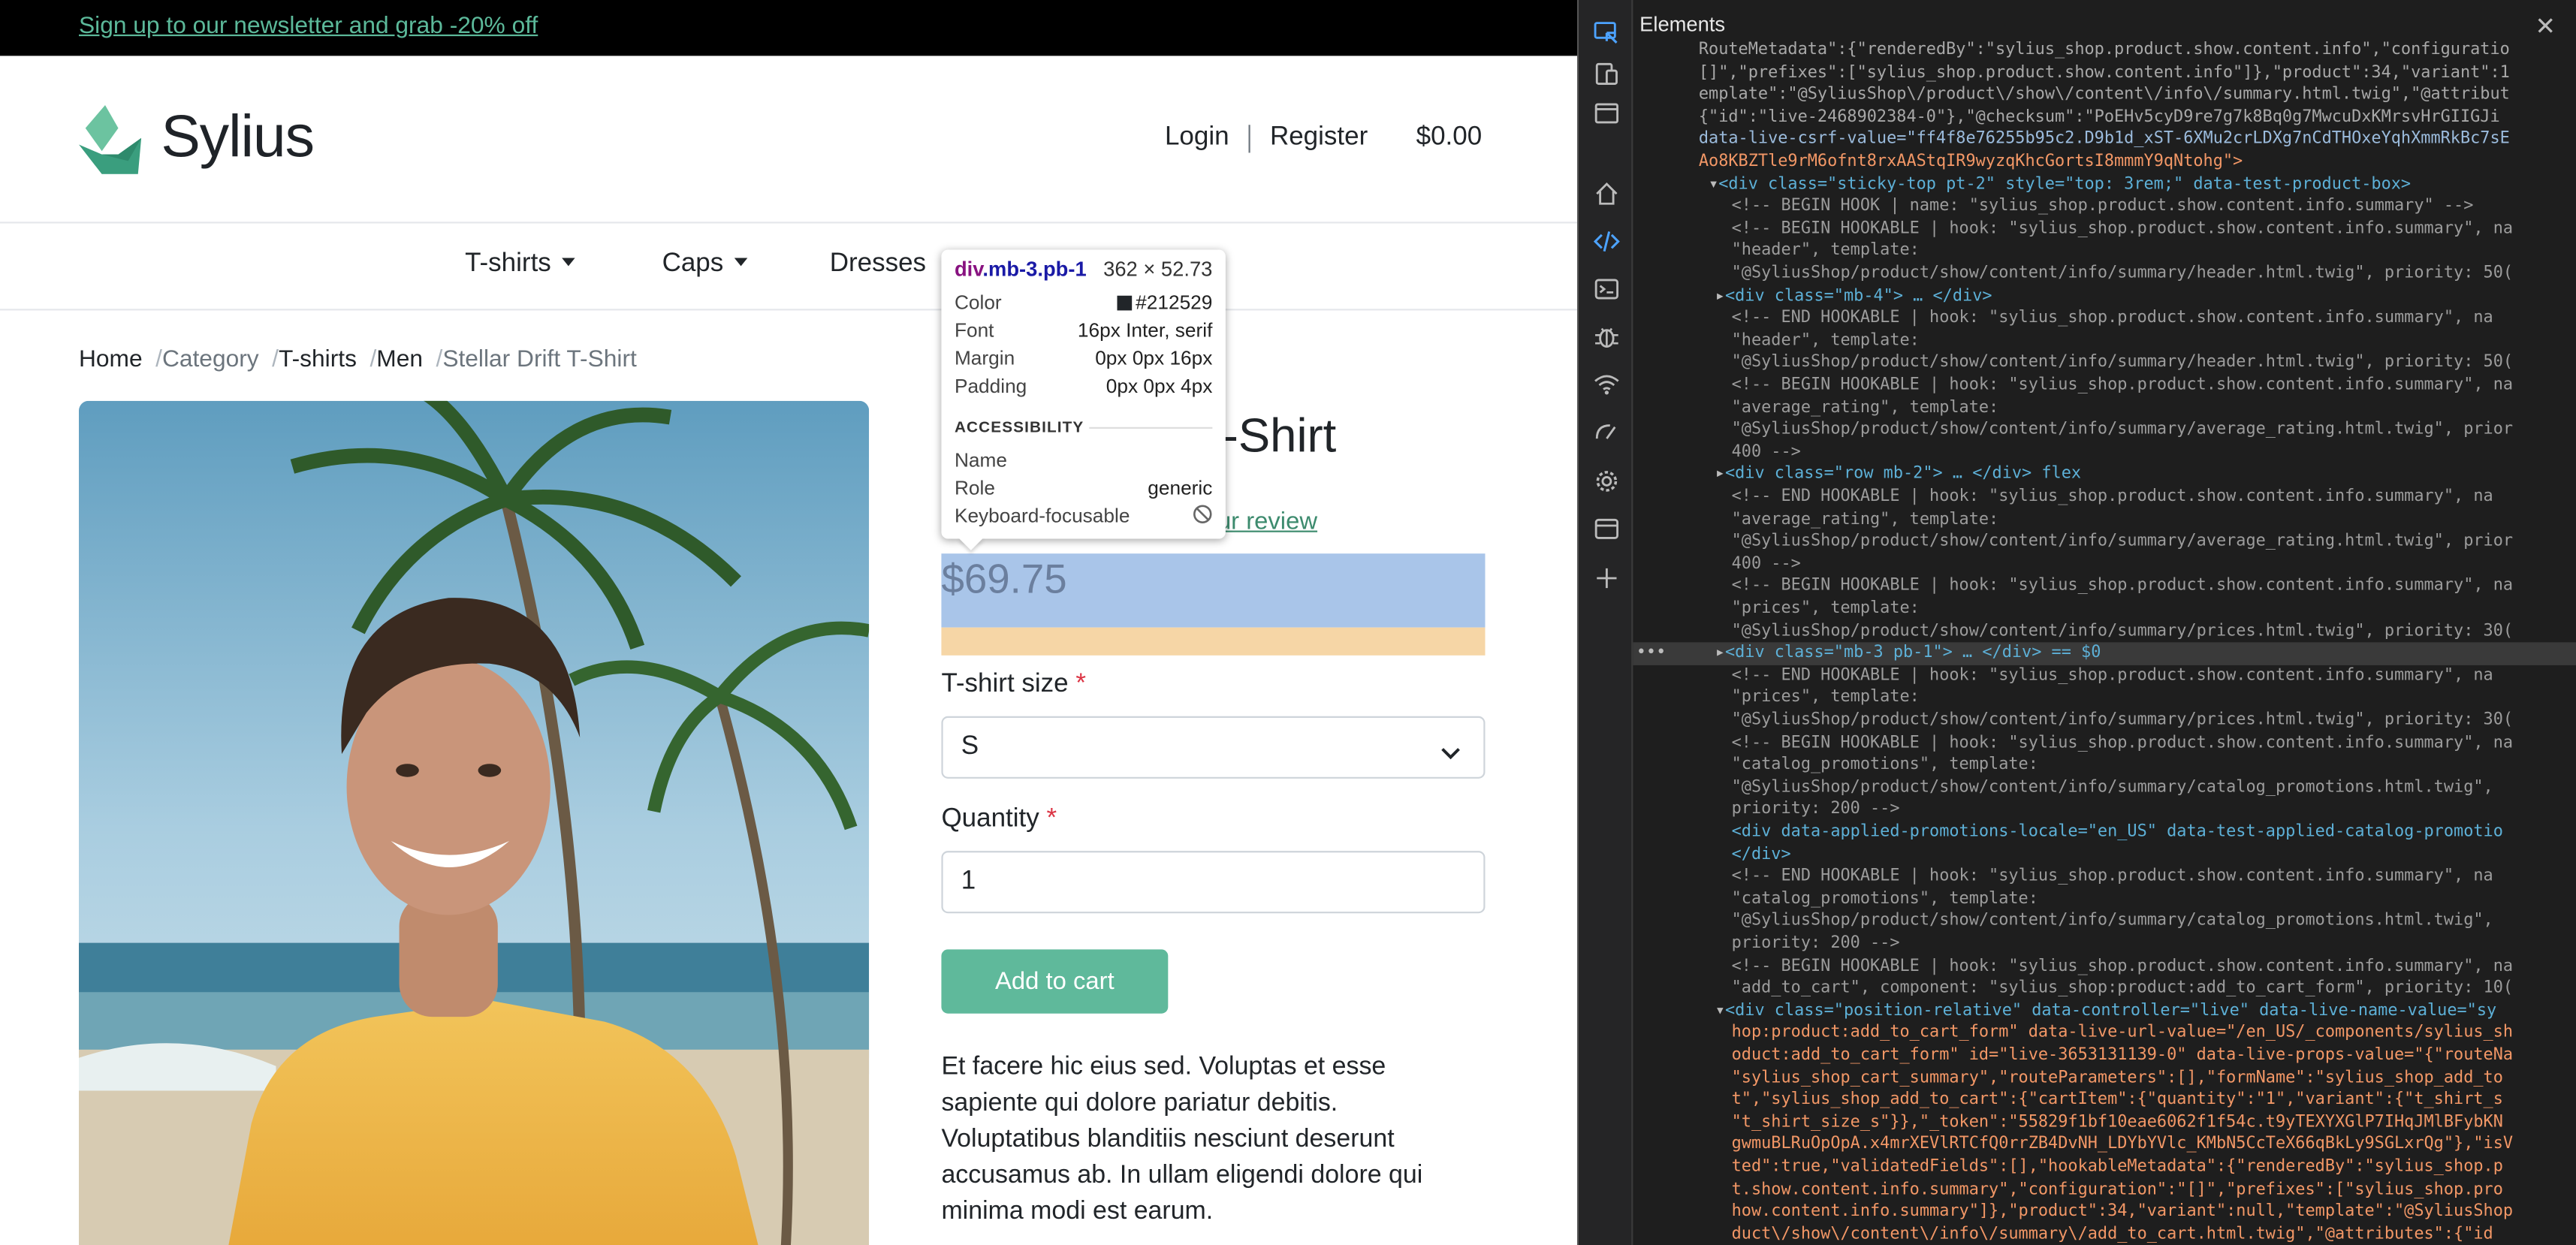 The width and height of the screenshot is (2576, 1245). Describe the element at coordinates (1214, 882) in the screenshot. I see `quantity-input: 1` at that location.